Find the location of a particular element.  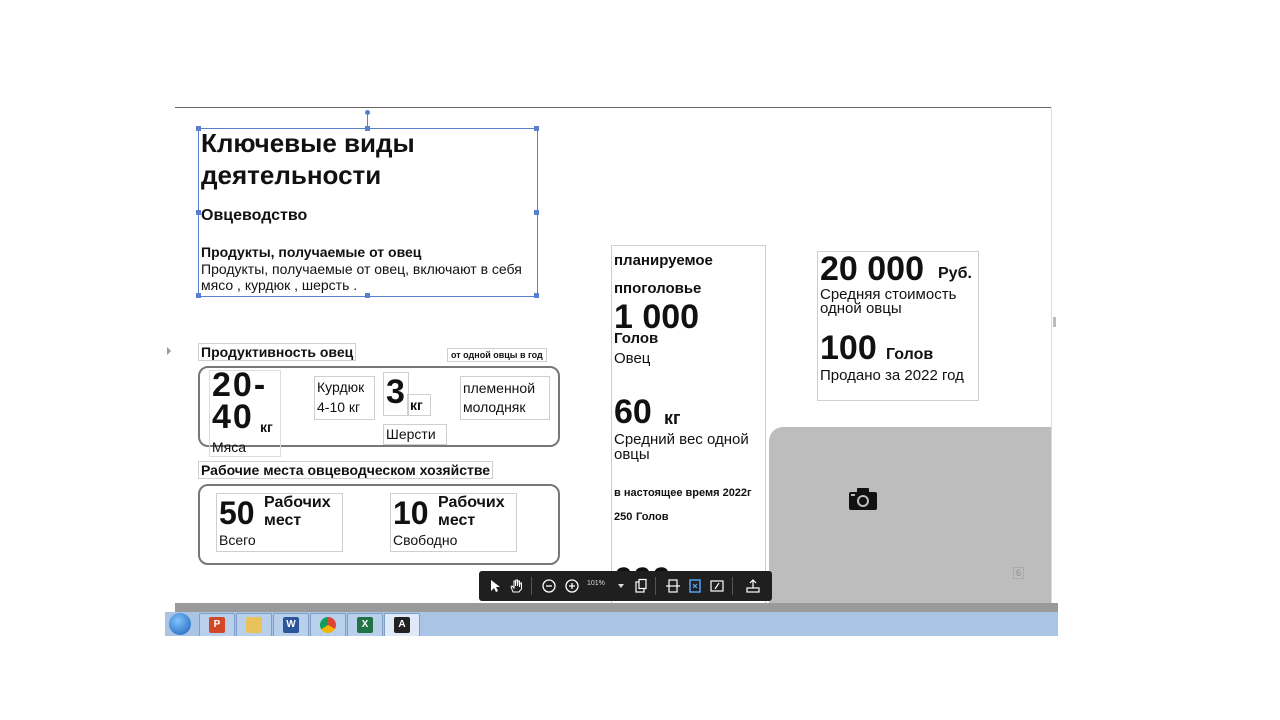

right-scrollbar is located at coordinates (1054, 359).